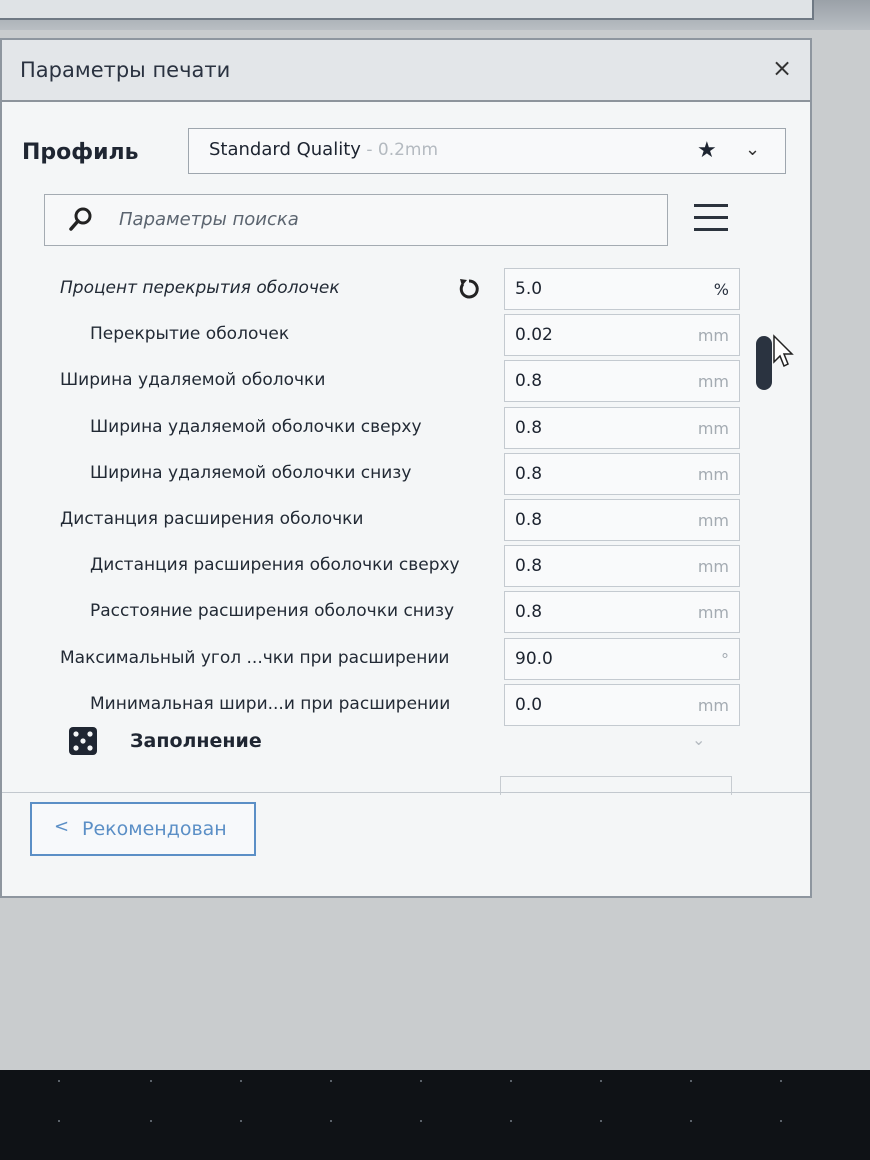 The width and height of the screenshot is (870, 1160). I want to click on setting-label: Перекрытие оболочек, so click(190, 334).